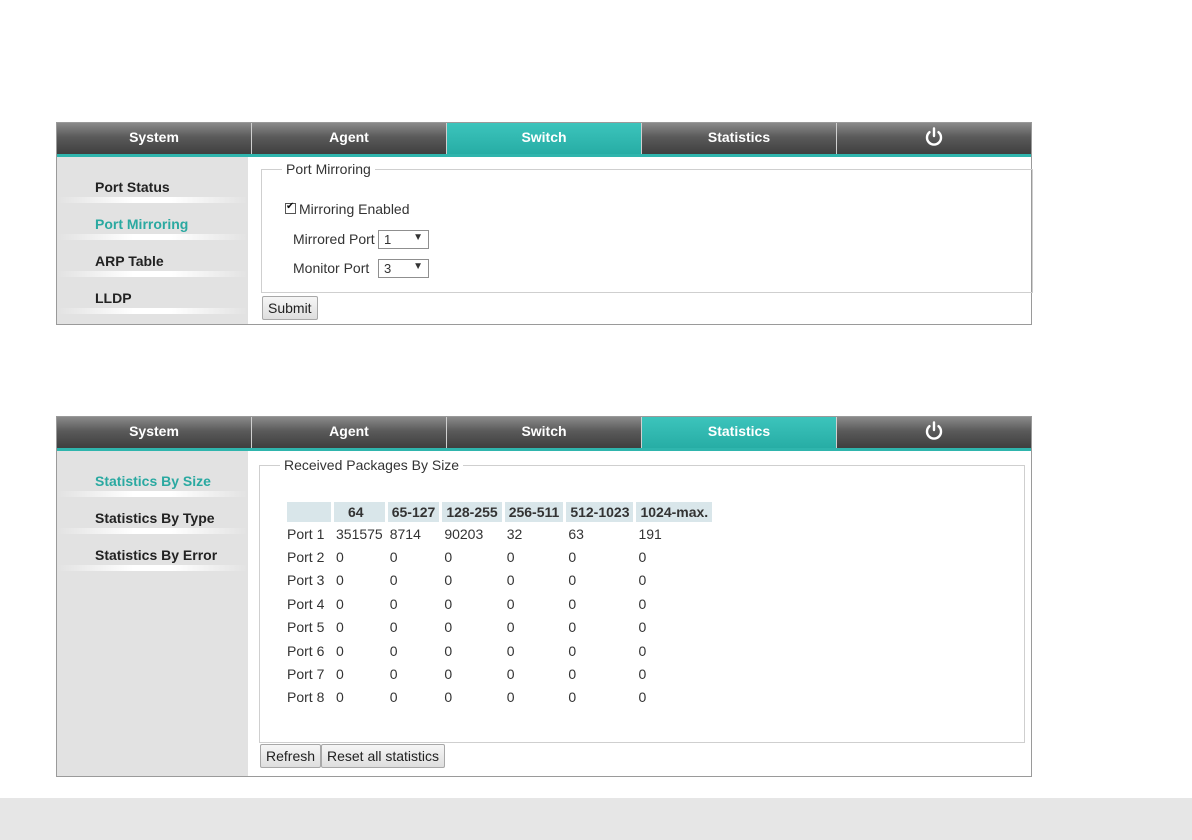  Describe the element at coordinates (306, 674) in the screenshot. I see `table-cell: Port 7` at that location.